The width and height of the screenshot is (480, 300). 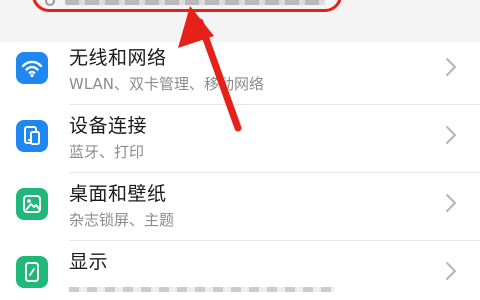 What do you see at coordinates (122, 220) in the screenshot?
I see `settings-item-subtitle: 杂志锁屏、主题` at bounding box center [122, 220].